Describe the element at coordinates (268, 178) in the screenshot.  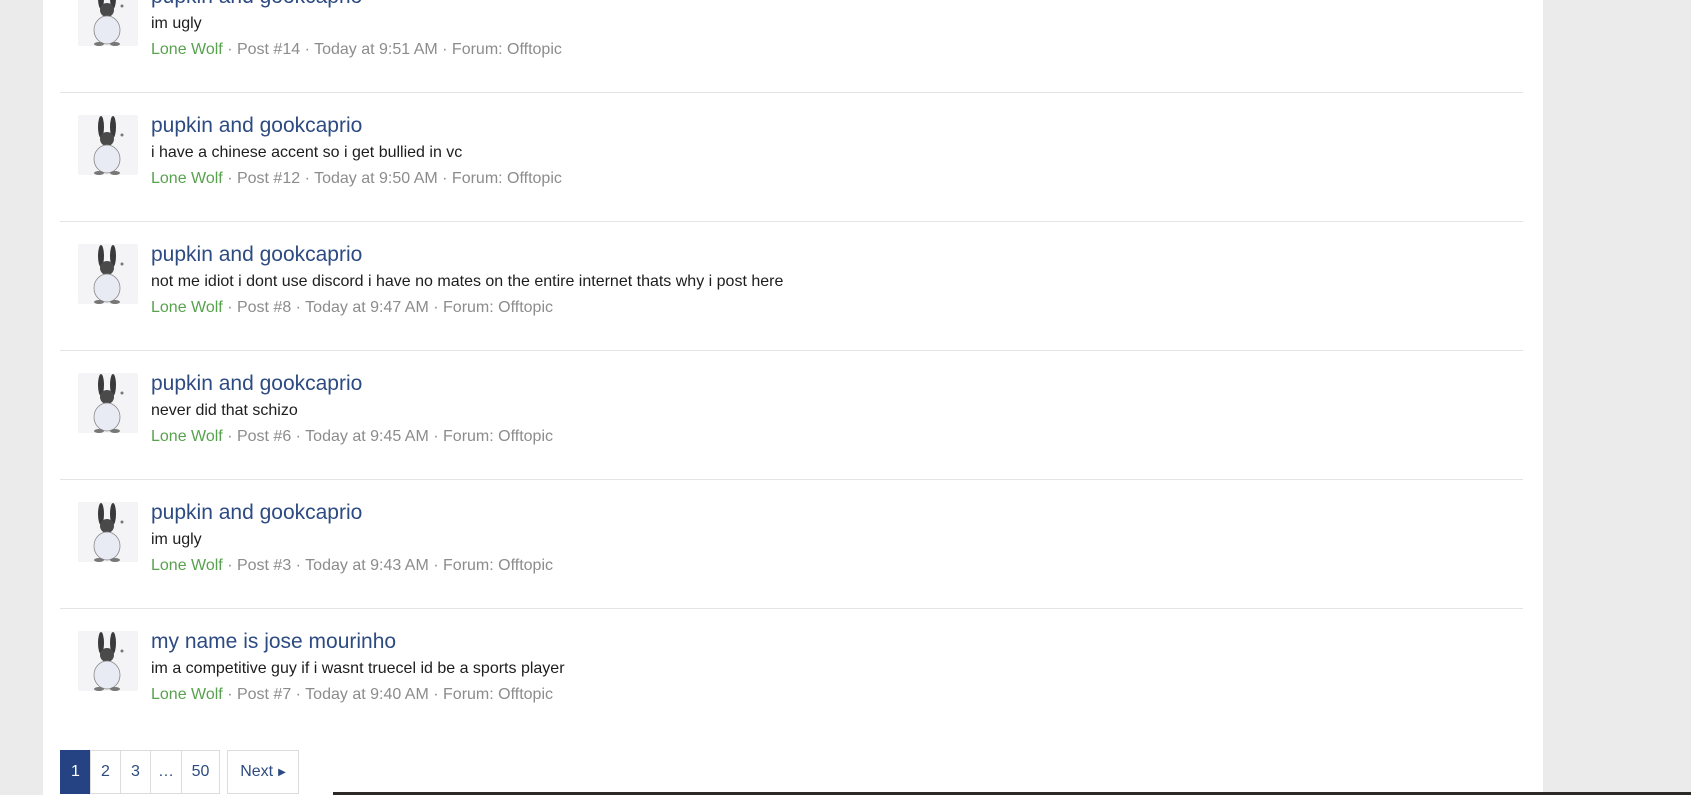
I see `post-number: Post #12` at that location.